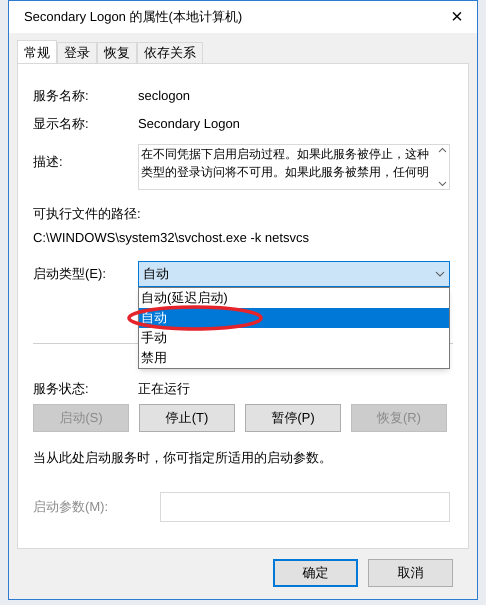 This screenshot has width=486, height=605. What do you see at coordinates (294, 318) in the screenshot?
I see `dropdown-option: 自动` at bounding box center [294, 318].